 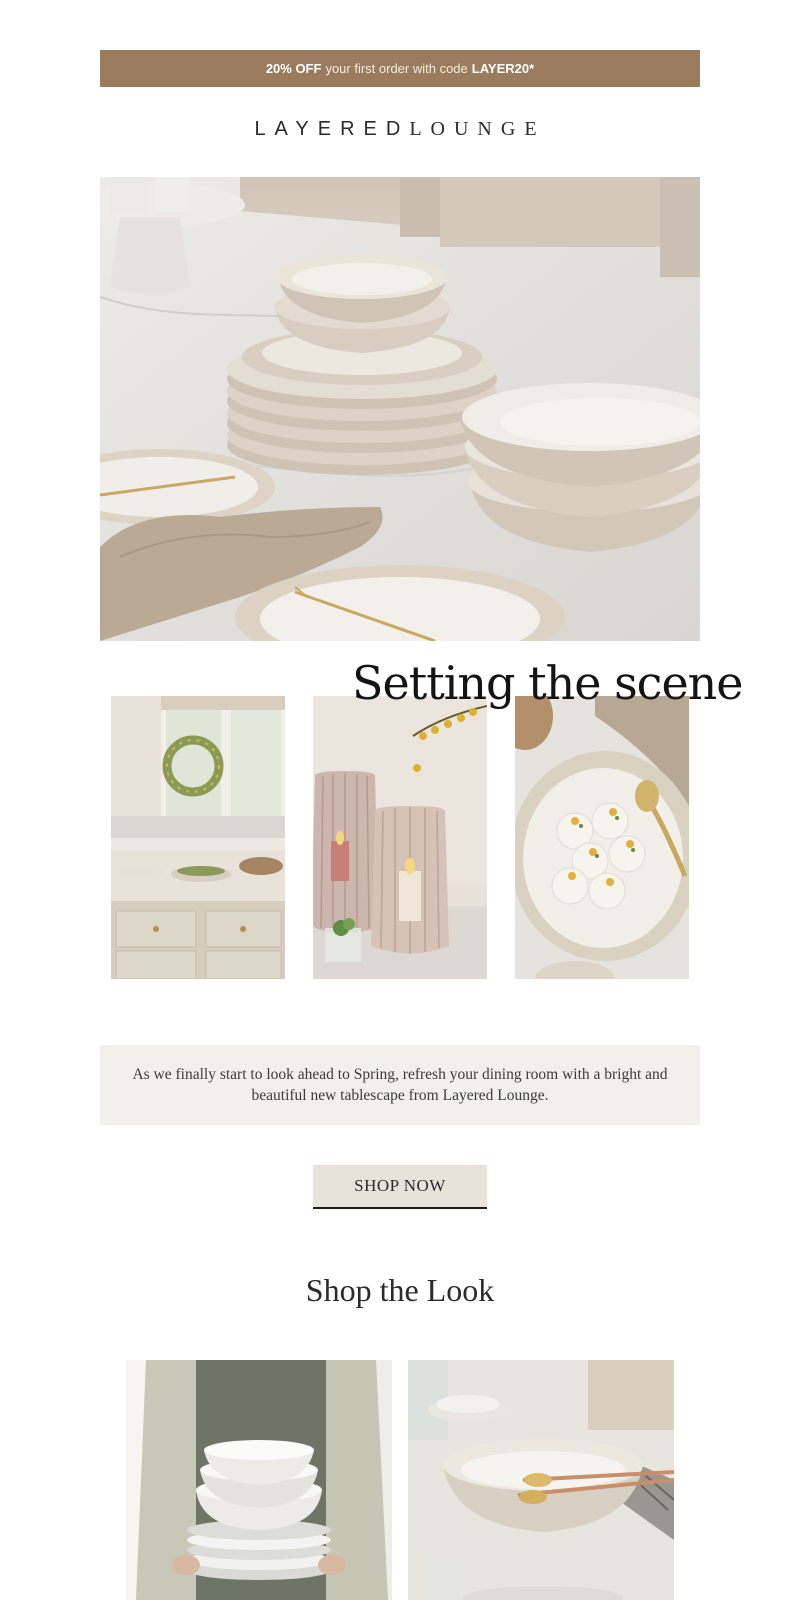 I want to click on lanterns-illustration, so click(x=400, y=837).